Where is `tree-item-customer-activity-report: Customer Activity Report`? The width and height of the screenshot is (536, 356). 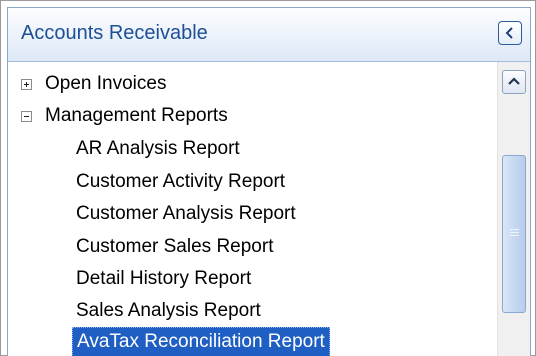 tree-item-customer-activity-report: Customer Activity Report is located at coordinates (180, 182).